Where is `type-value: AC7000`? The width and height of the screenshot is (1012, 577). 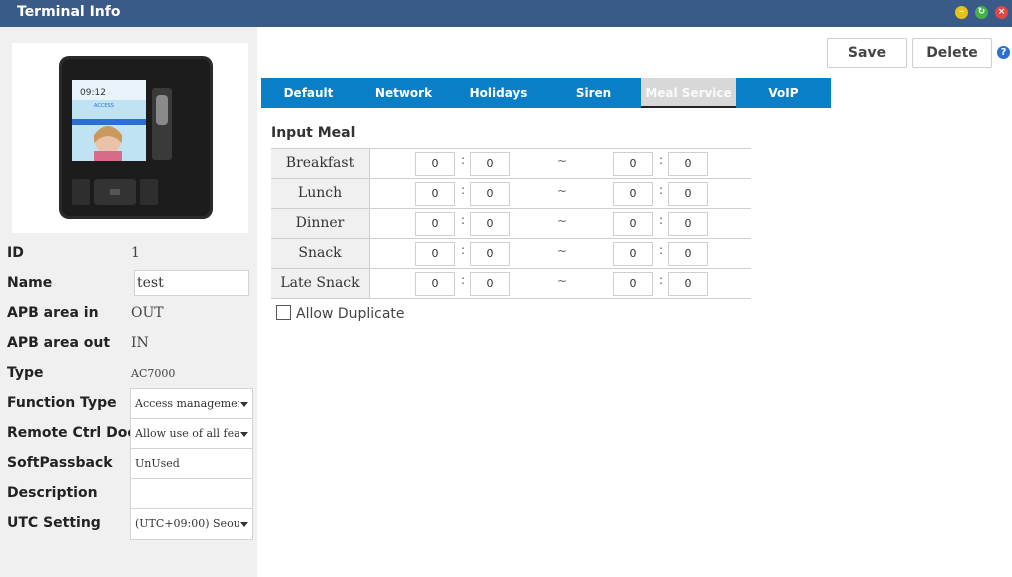 type-value: AC7000 is located at coordinates (153, 373).